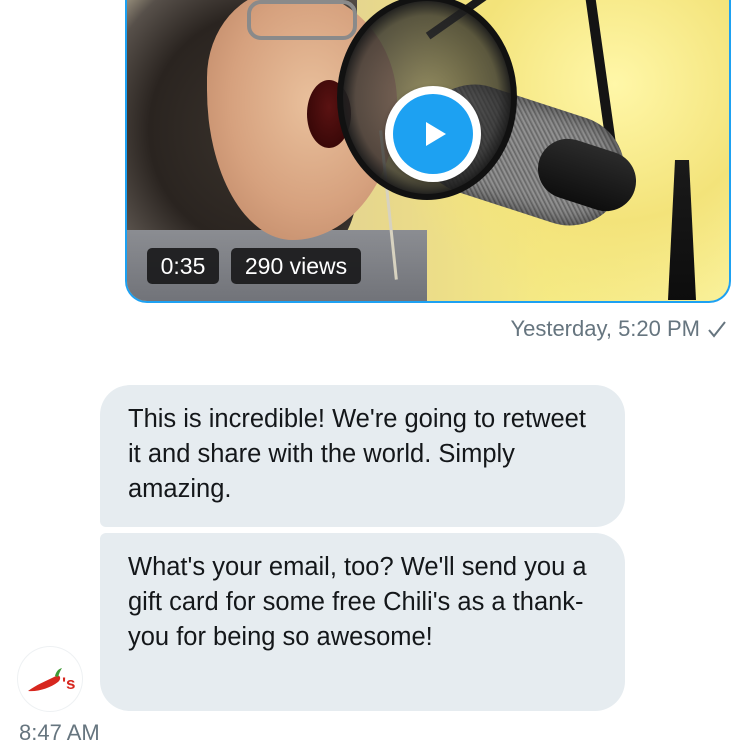 This screenshot has height=750, width=750. I want to click on received-timestamp: 8:47 AM, so click(59, 732).